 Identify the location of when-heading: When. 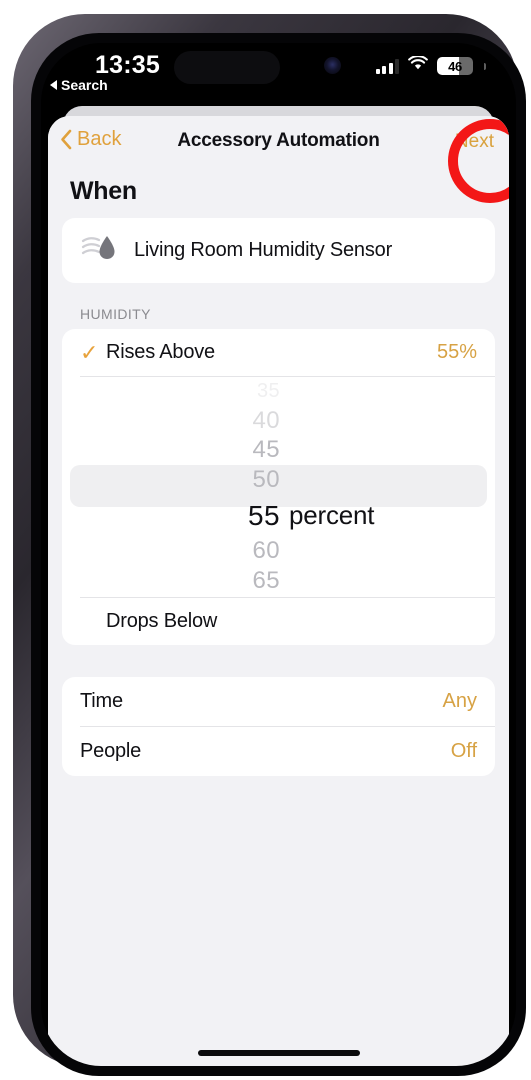
(103, 191).